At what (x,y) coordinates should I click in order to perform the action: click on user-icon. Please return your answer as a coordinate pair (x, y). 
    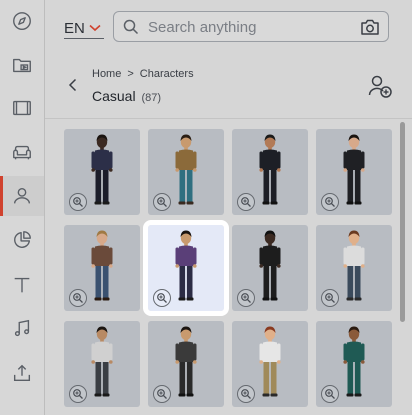
    Looking at the image, I should click on (22, 195).